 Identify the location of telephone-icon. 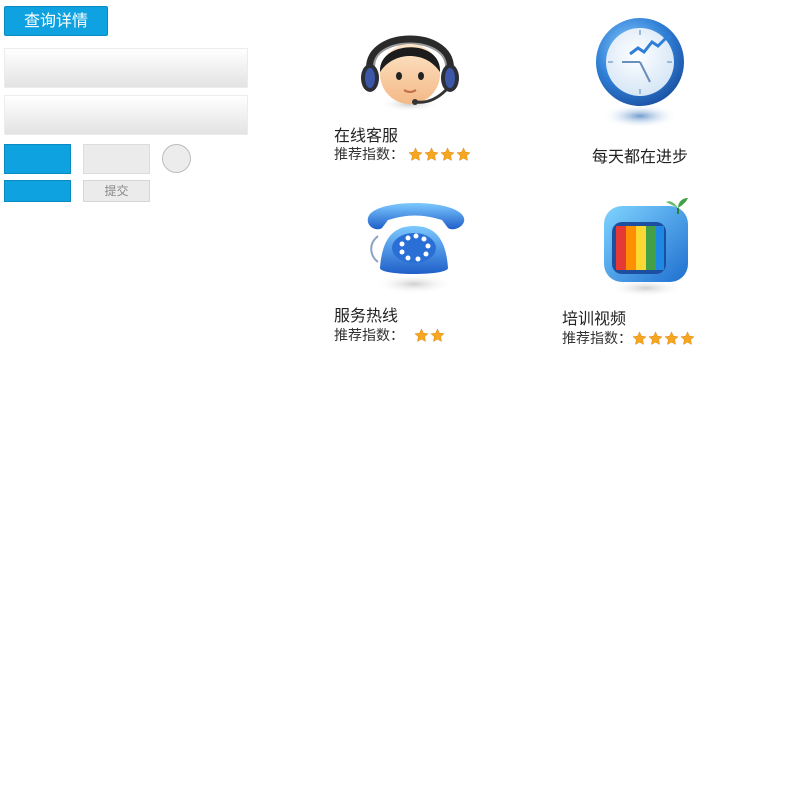
(415, 246).